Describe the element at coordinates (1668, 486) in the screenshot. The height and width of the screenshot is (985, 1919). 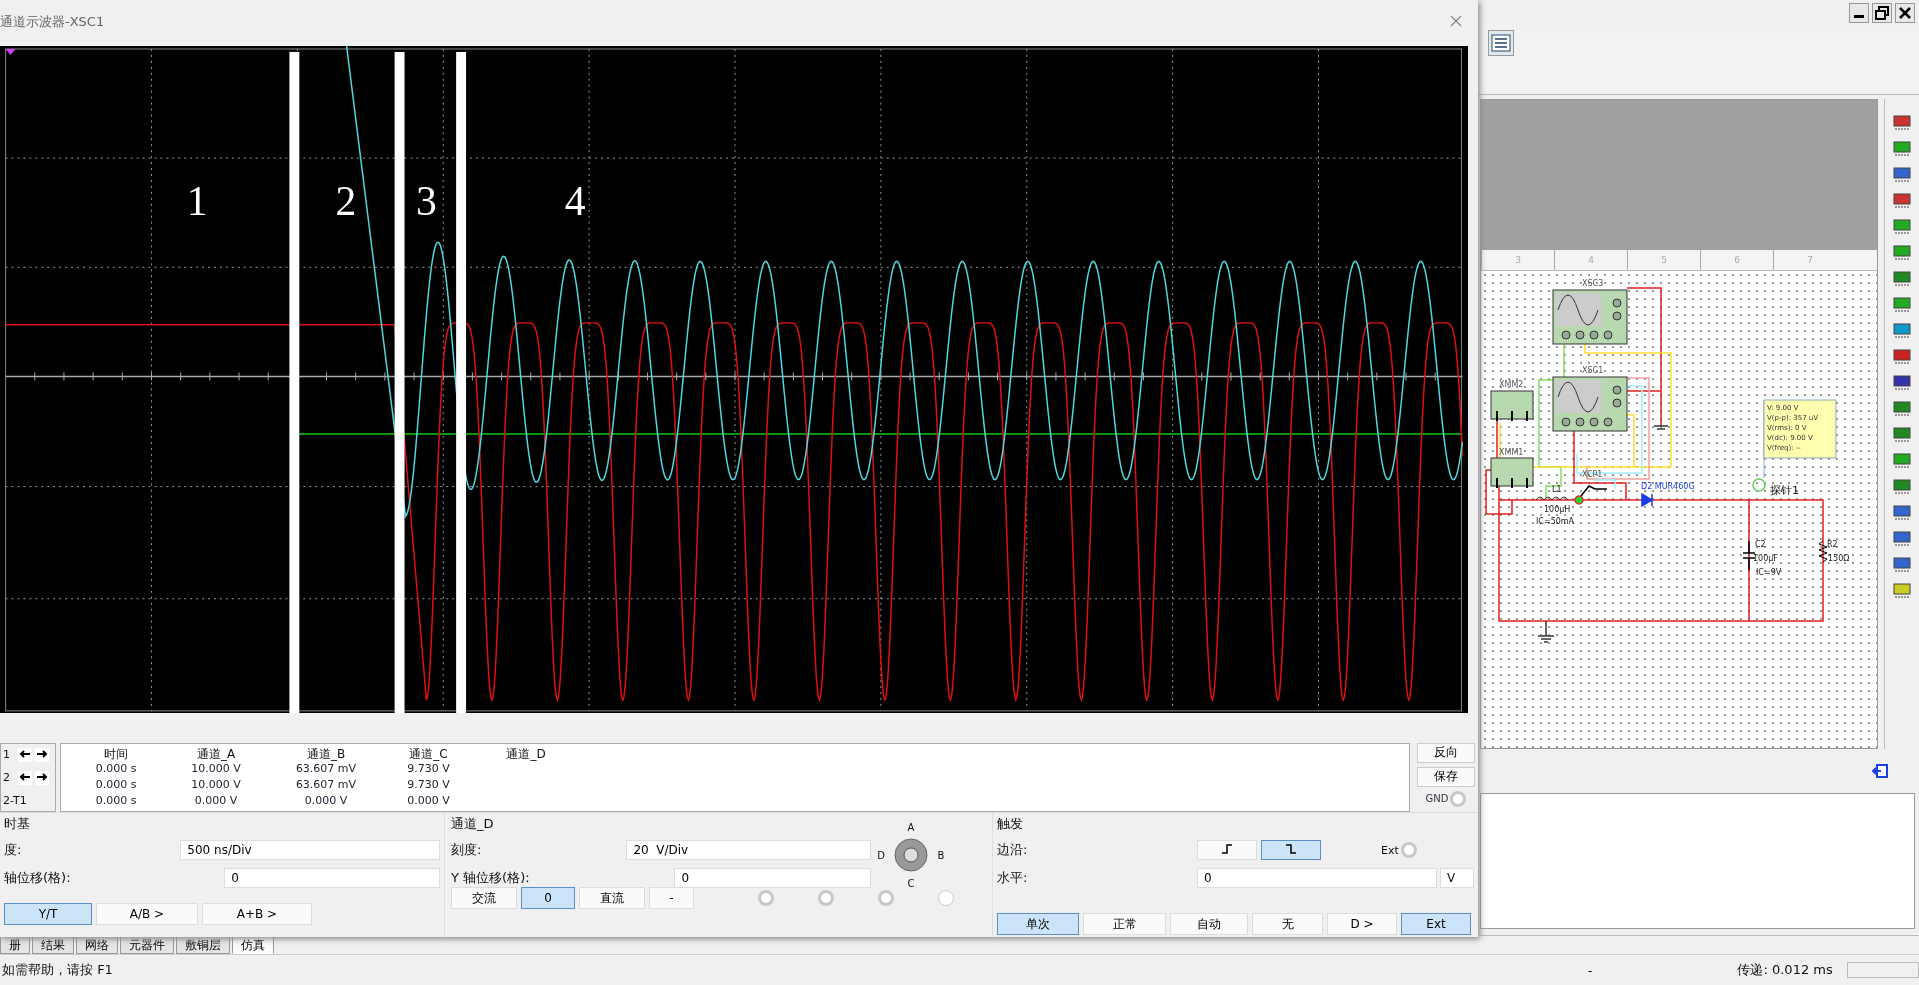
I see `component-label: D2 MUR460G` at that location.